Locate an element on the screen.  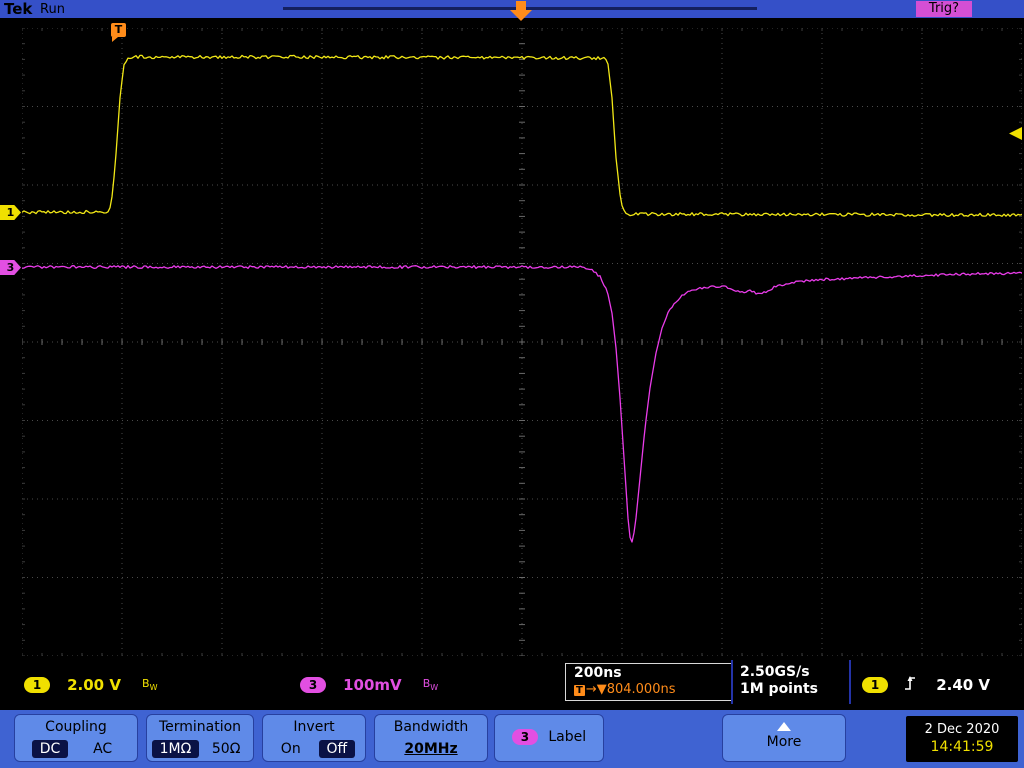
ch3-reference-marker: 3 is located at coordinates (10, 267).